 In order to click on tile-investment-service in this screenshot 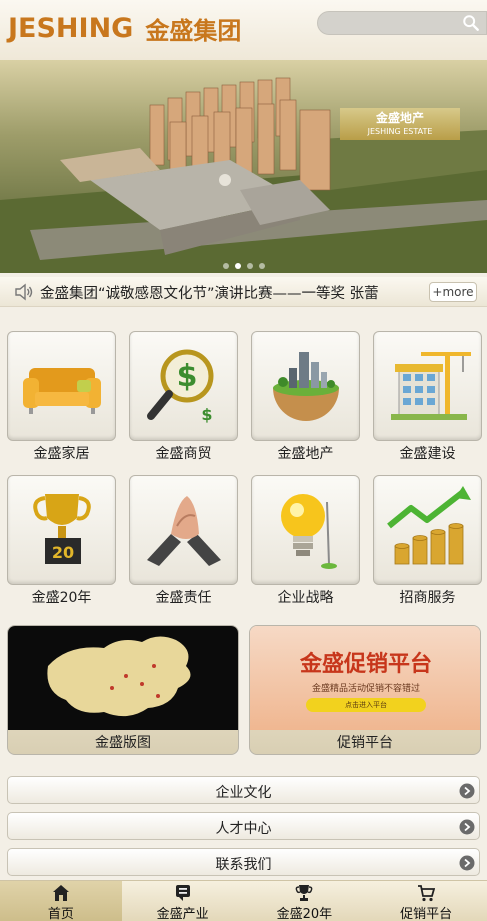, I will do `click(427, 530)`.